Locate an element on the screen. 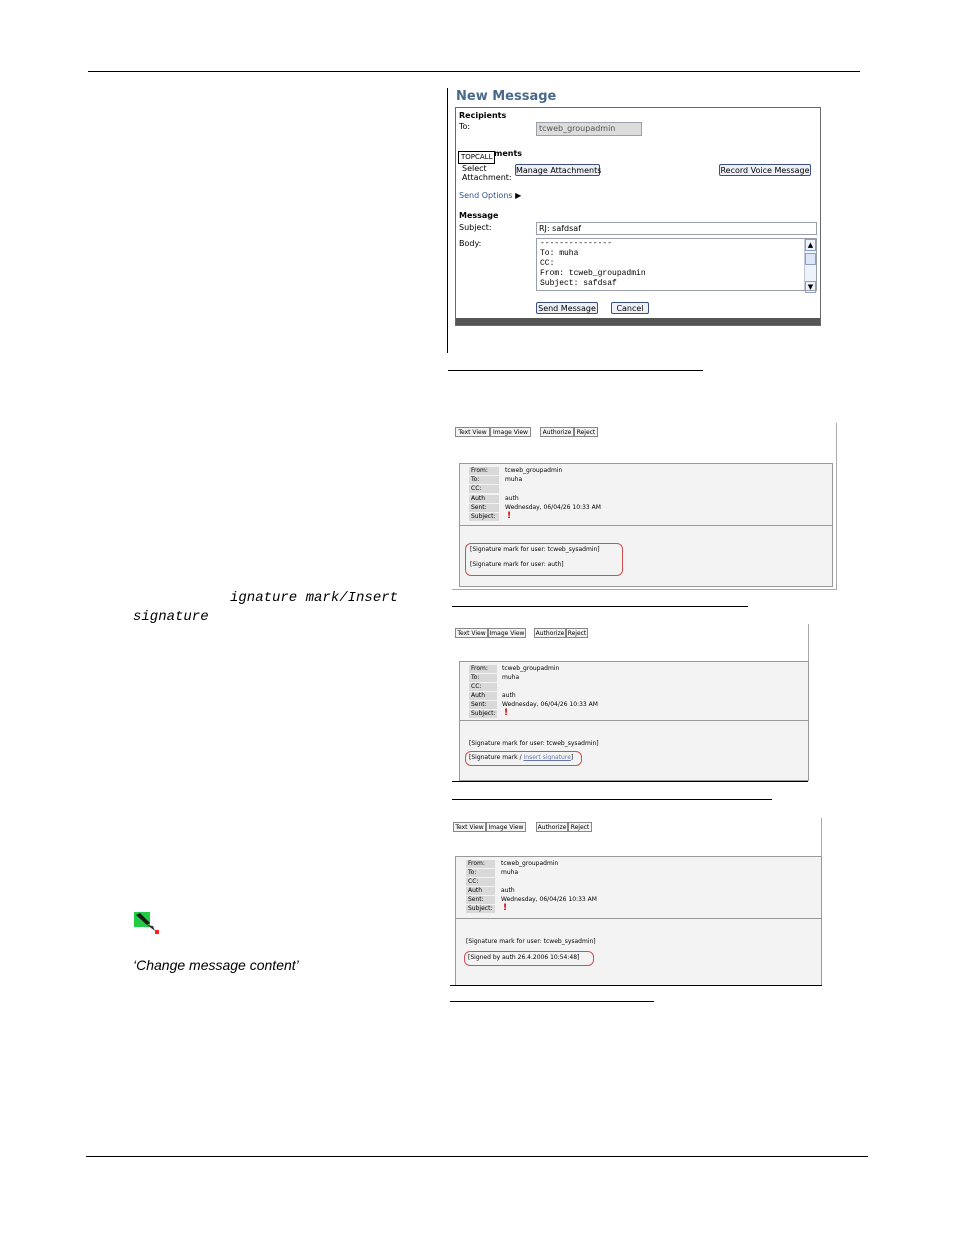 This screenshot has width=954, height=1235. scroll-thumb is located at coordinates (810, 259).